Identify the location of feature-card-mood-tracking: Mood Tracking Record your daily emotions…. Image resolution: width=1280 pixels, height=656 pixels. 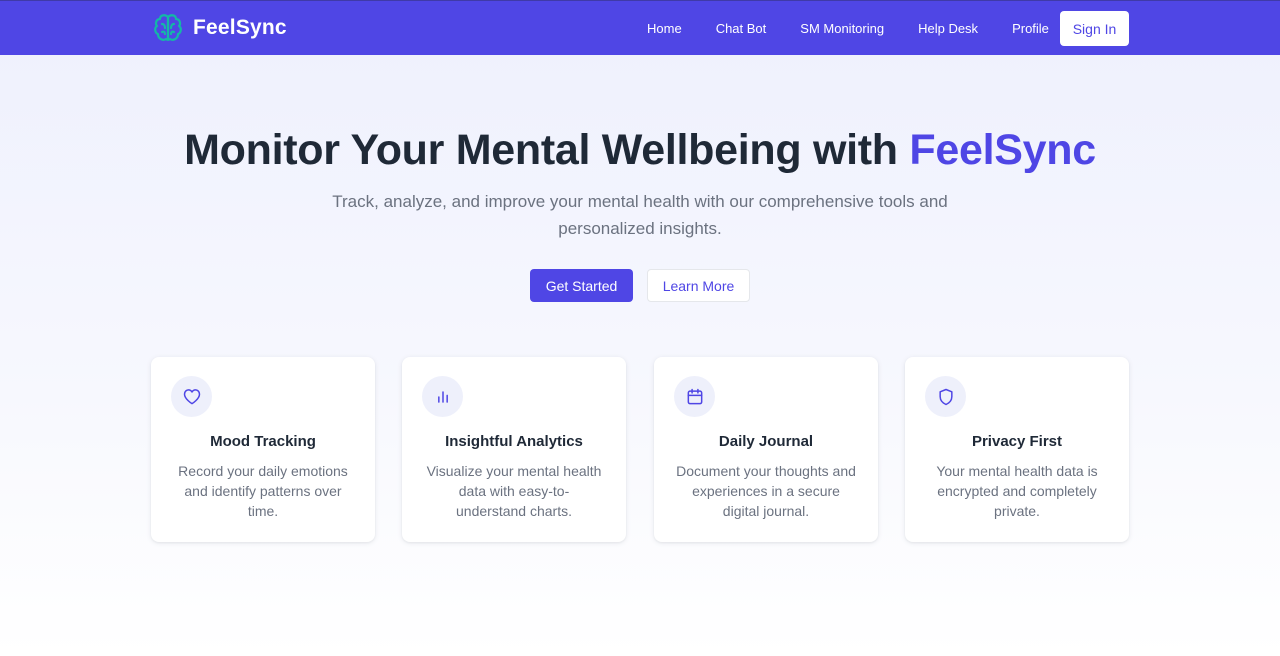
(263, 449).